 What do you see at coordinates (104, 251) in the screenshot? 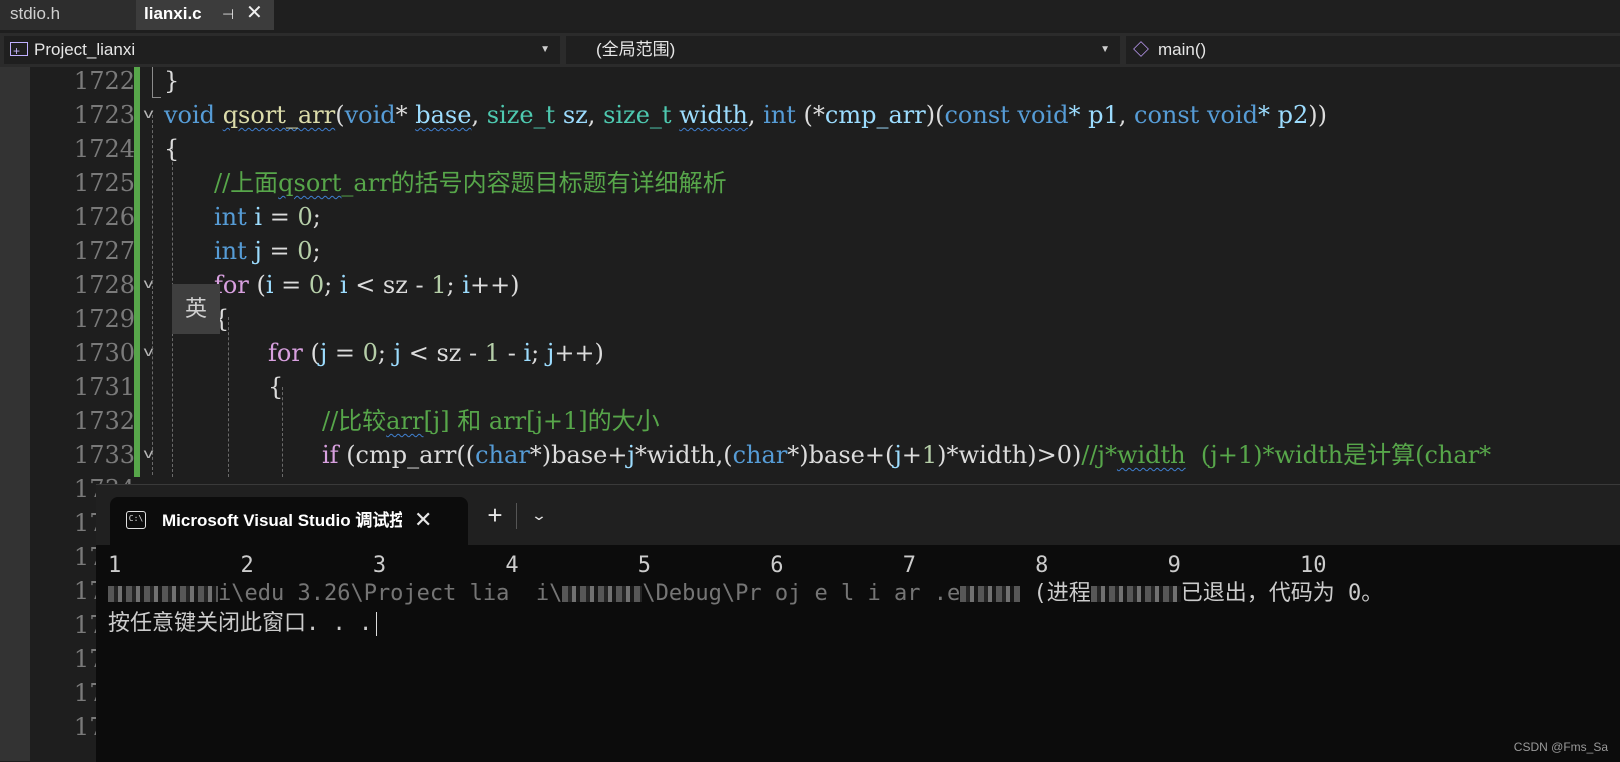
I see `line-number: 1727` at bounding box center [104, 251].